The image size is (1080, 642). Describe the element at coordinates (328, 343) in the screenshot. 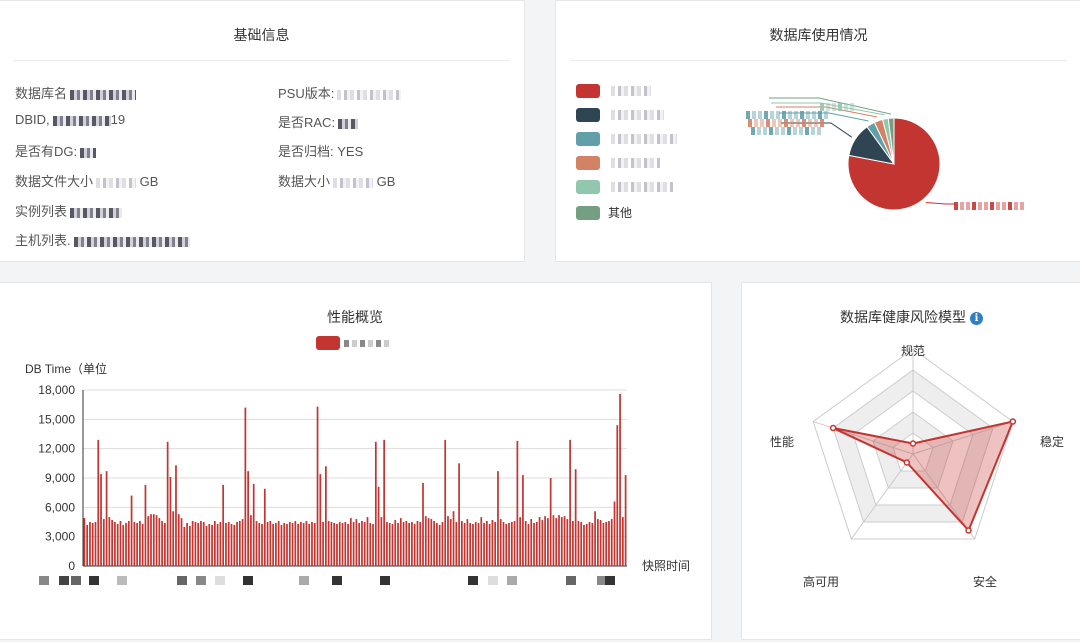

I see `bar-legend-swatch` at that location.